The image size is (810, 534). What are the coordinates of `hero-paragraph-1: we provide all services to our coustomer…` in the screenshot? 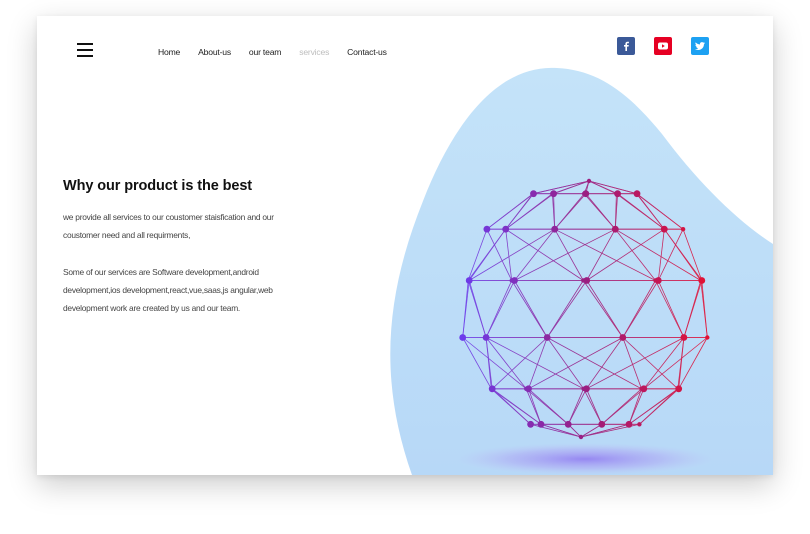 It's located at (168, 226).